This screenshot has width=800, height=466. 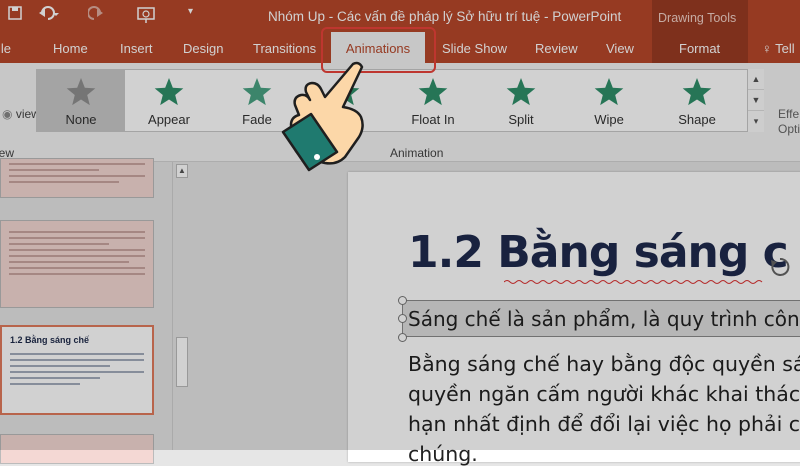 What do you see at coordinates (604, 364) in the screenshot?
I see `body-line: Bằng sáng chế hay bằng độc quyền sá` at bounding box center [604, 364].